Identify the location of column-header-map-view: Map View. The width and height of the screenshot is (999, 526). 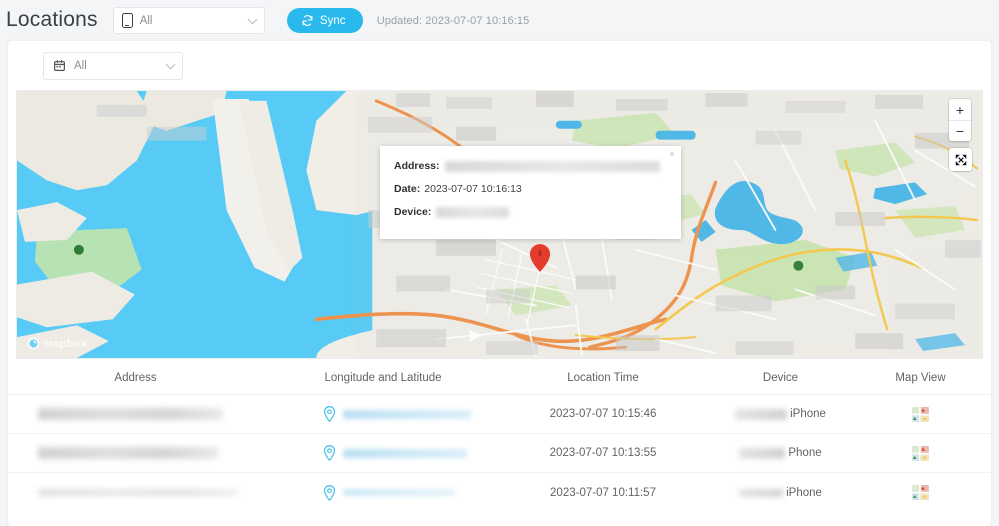
(920, 378).